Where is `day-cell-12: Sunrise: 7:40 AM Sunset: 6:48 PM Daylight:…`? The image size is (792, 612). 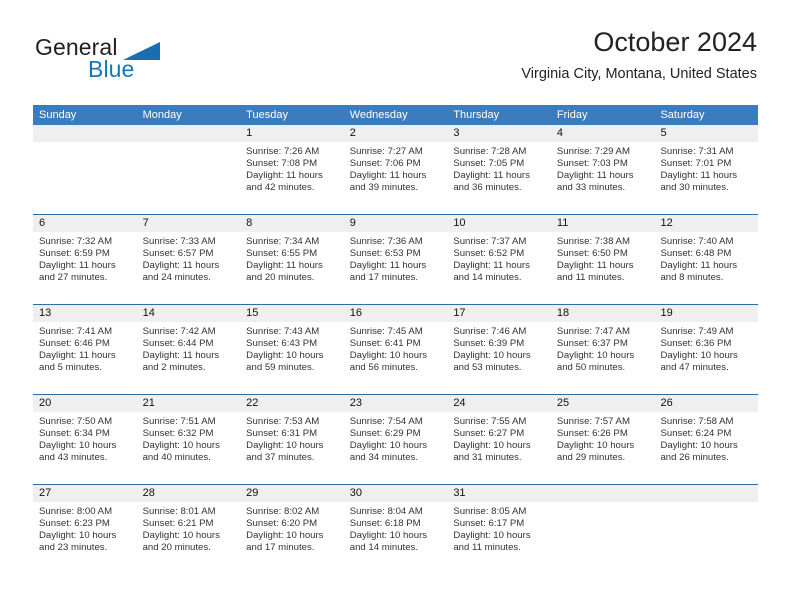 day-cell-12: Sunrise: 7:40 AM Sunset: 6:48 PM Daylight:… is located at coordinates (706, 268).